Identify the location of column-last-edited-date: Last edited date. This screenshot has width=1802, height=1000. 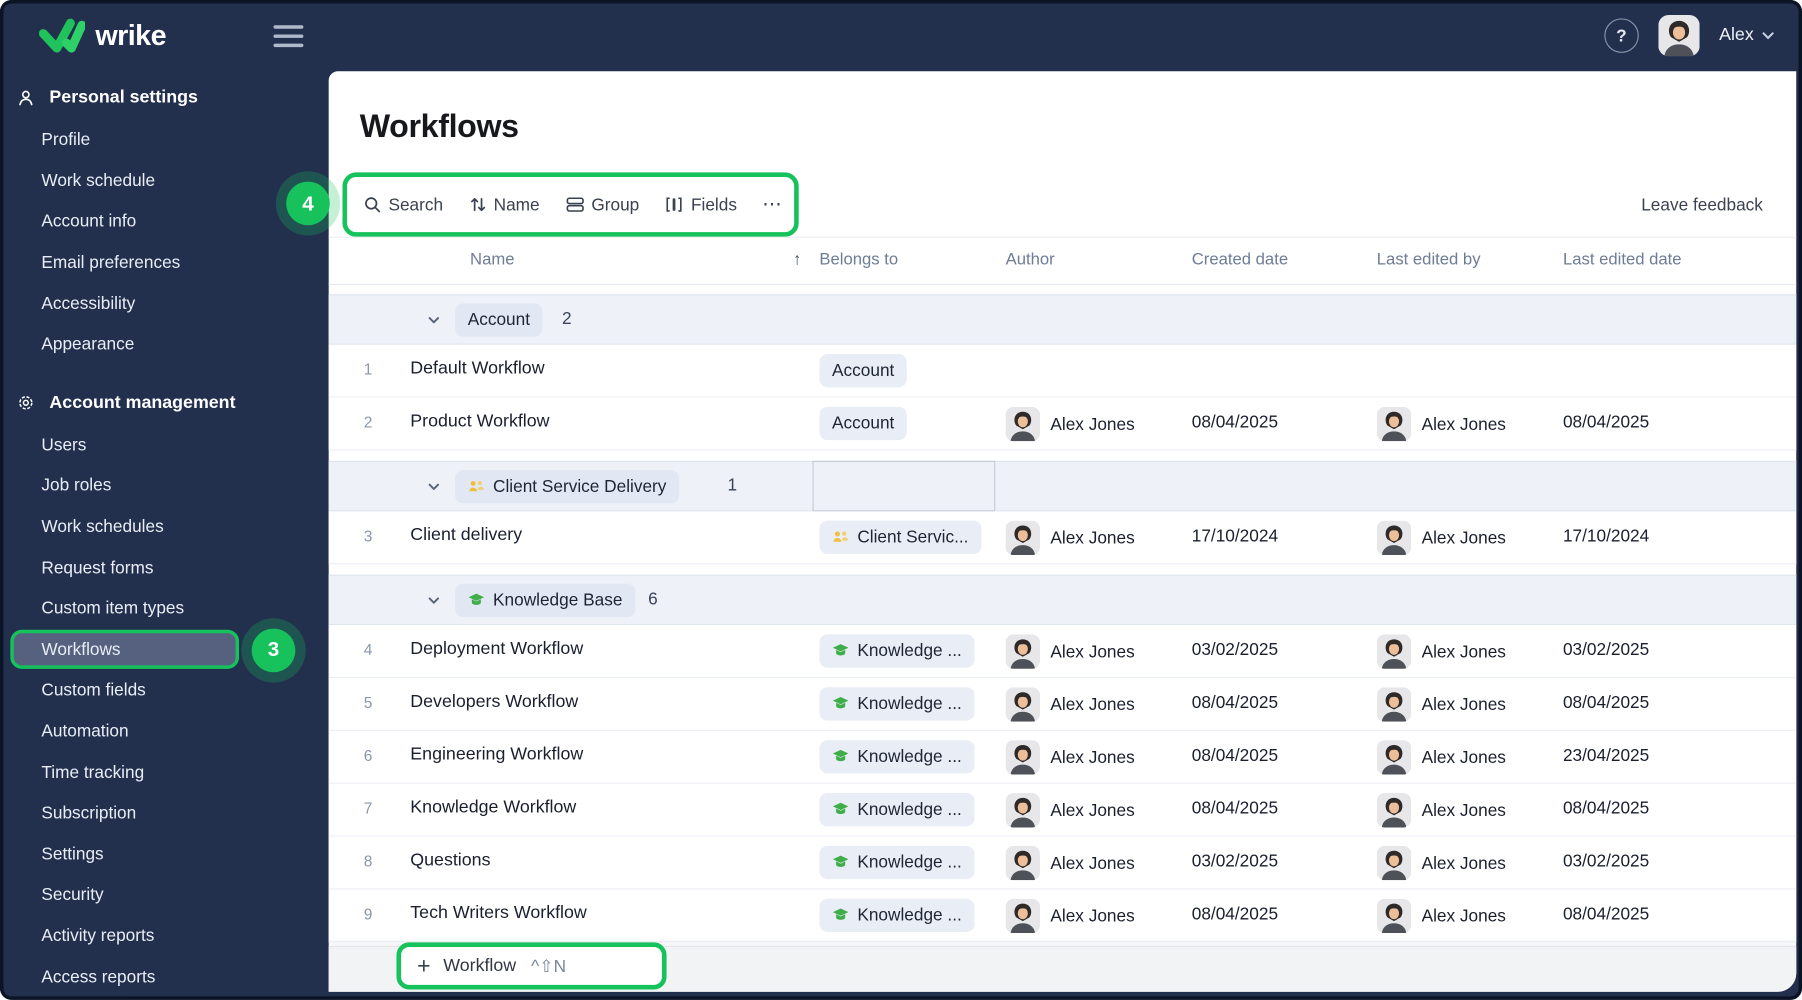
(1622, 260).